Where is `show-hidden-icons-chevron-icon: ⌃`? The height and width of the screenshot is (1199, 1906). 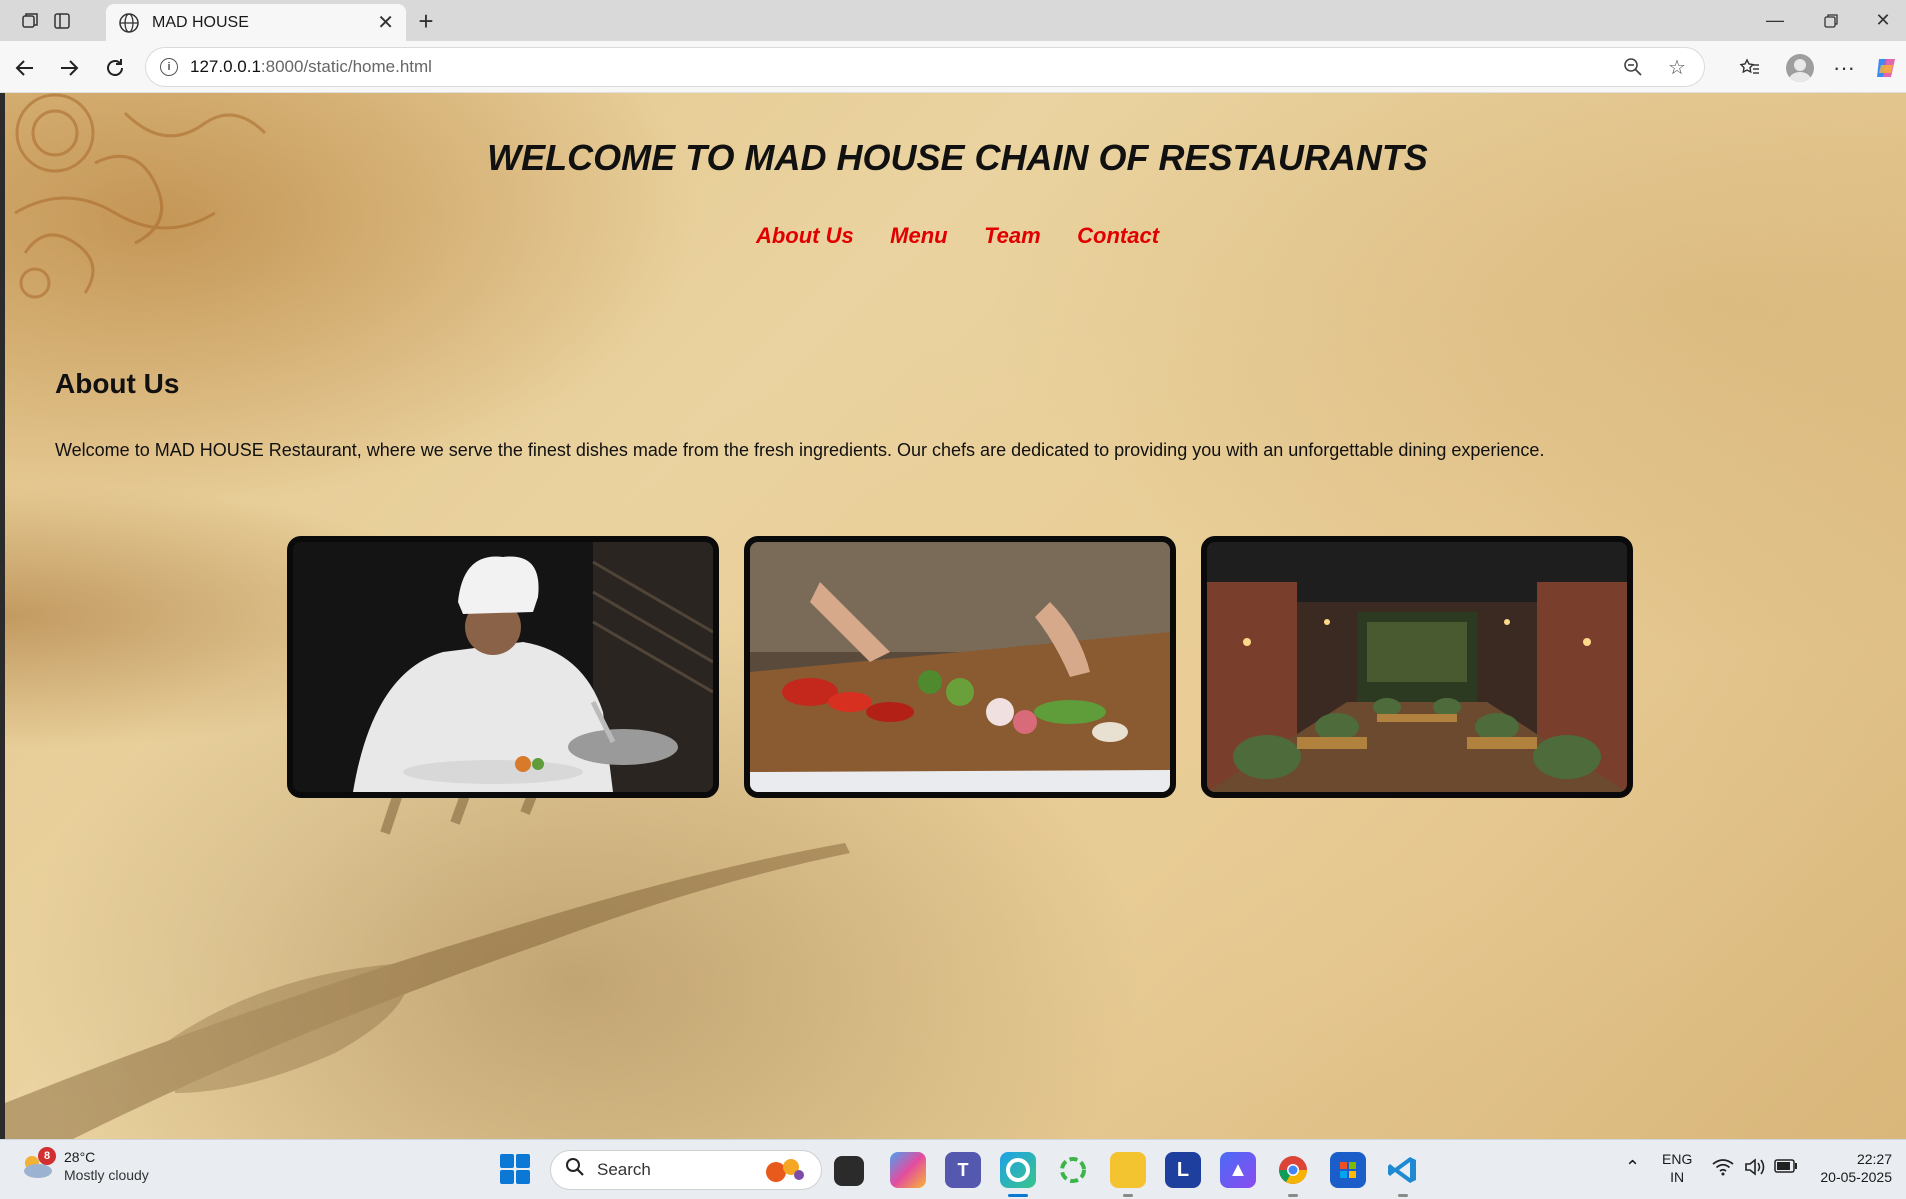
show-hidden-icons-chevron-icon: ⌃ is located at coordinates (1632, 1167).